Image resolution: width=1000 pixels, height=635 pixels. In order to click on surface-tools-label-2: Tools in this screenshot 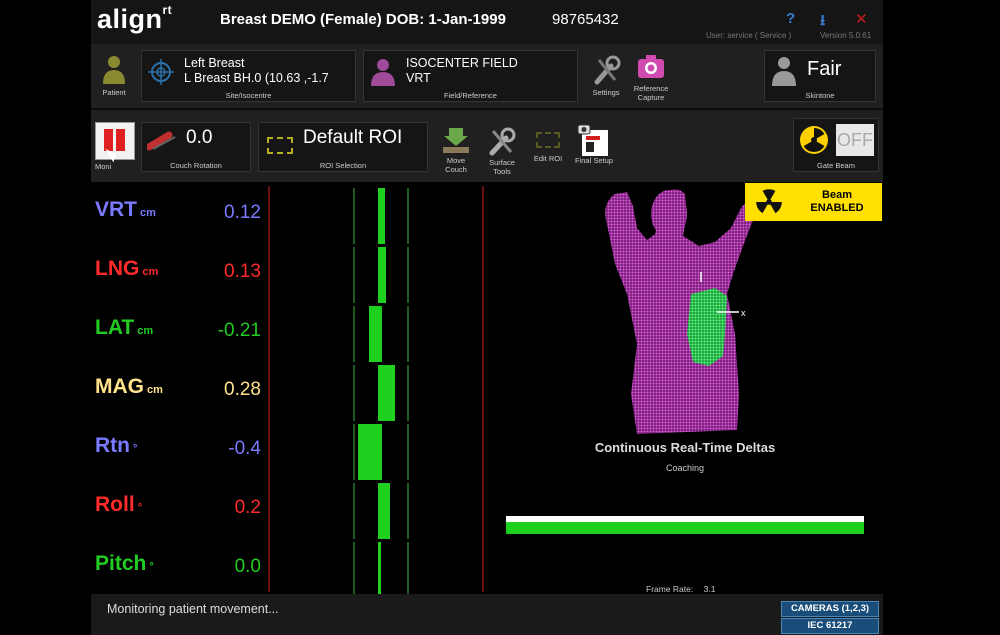, I will do `click(502, 171)`.